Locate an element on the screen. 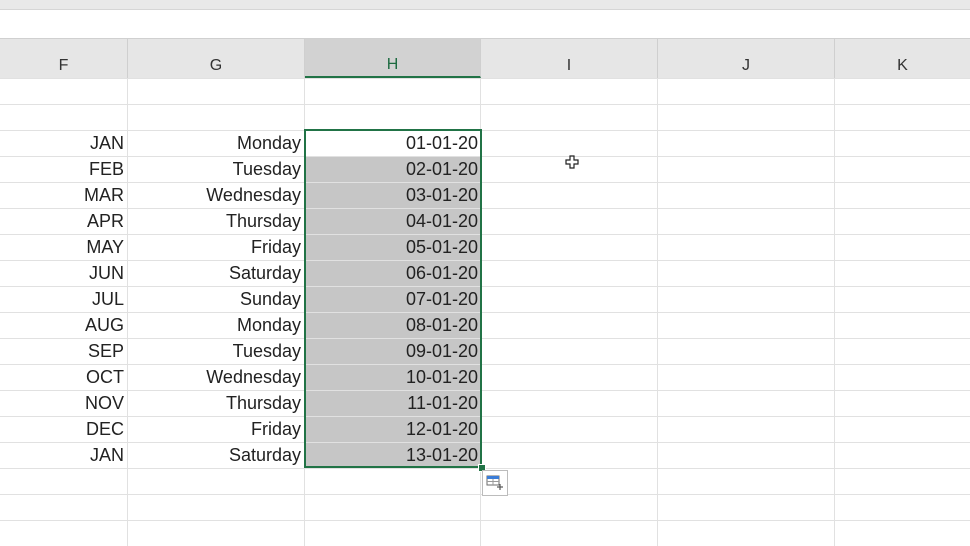  cell-month: MAY is located at coordinates (63, 247).